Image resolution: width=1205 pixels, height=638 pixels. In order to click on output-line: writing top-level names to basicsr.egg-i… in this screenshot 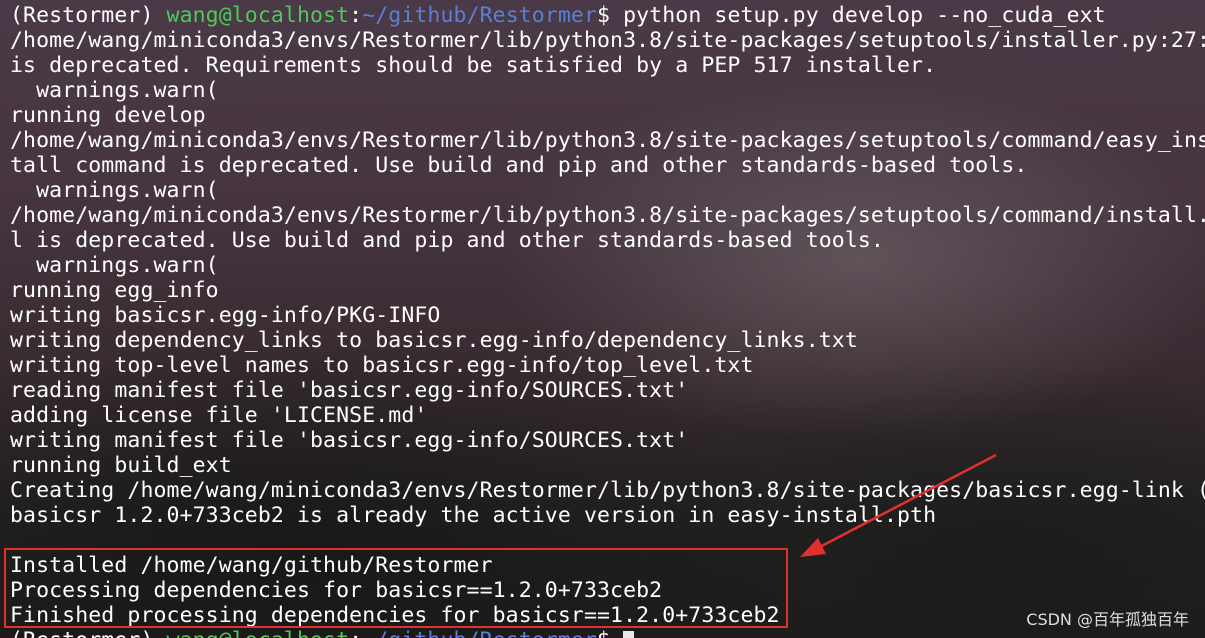, I will do `click(382, 365)`.